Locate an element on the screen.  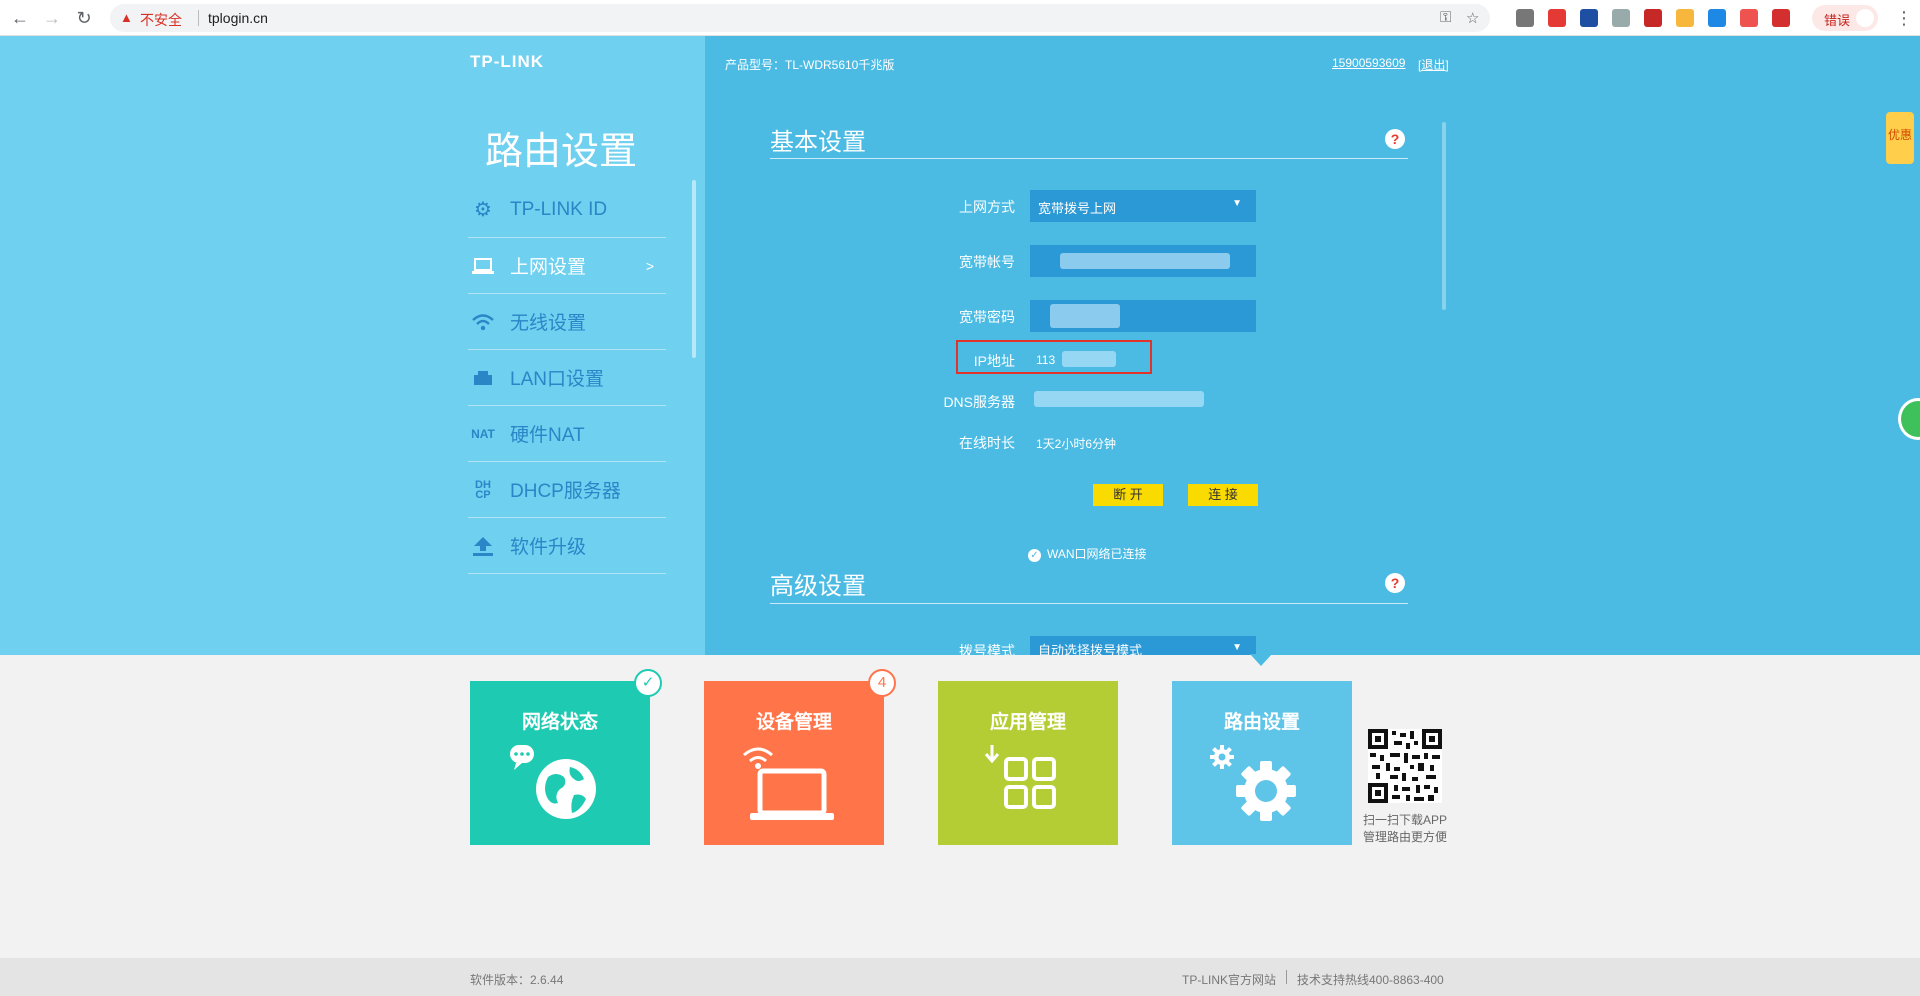
account-input is located at coordinates (1143, 261).